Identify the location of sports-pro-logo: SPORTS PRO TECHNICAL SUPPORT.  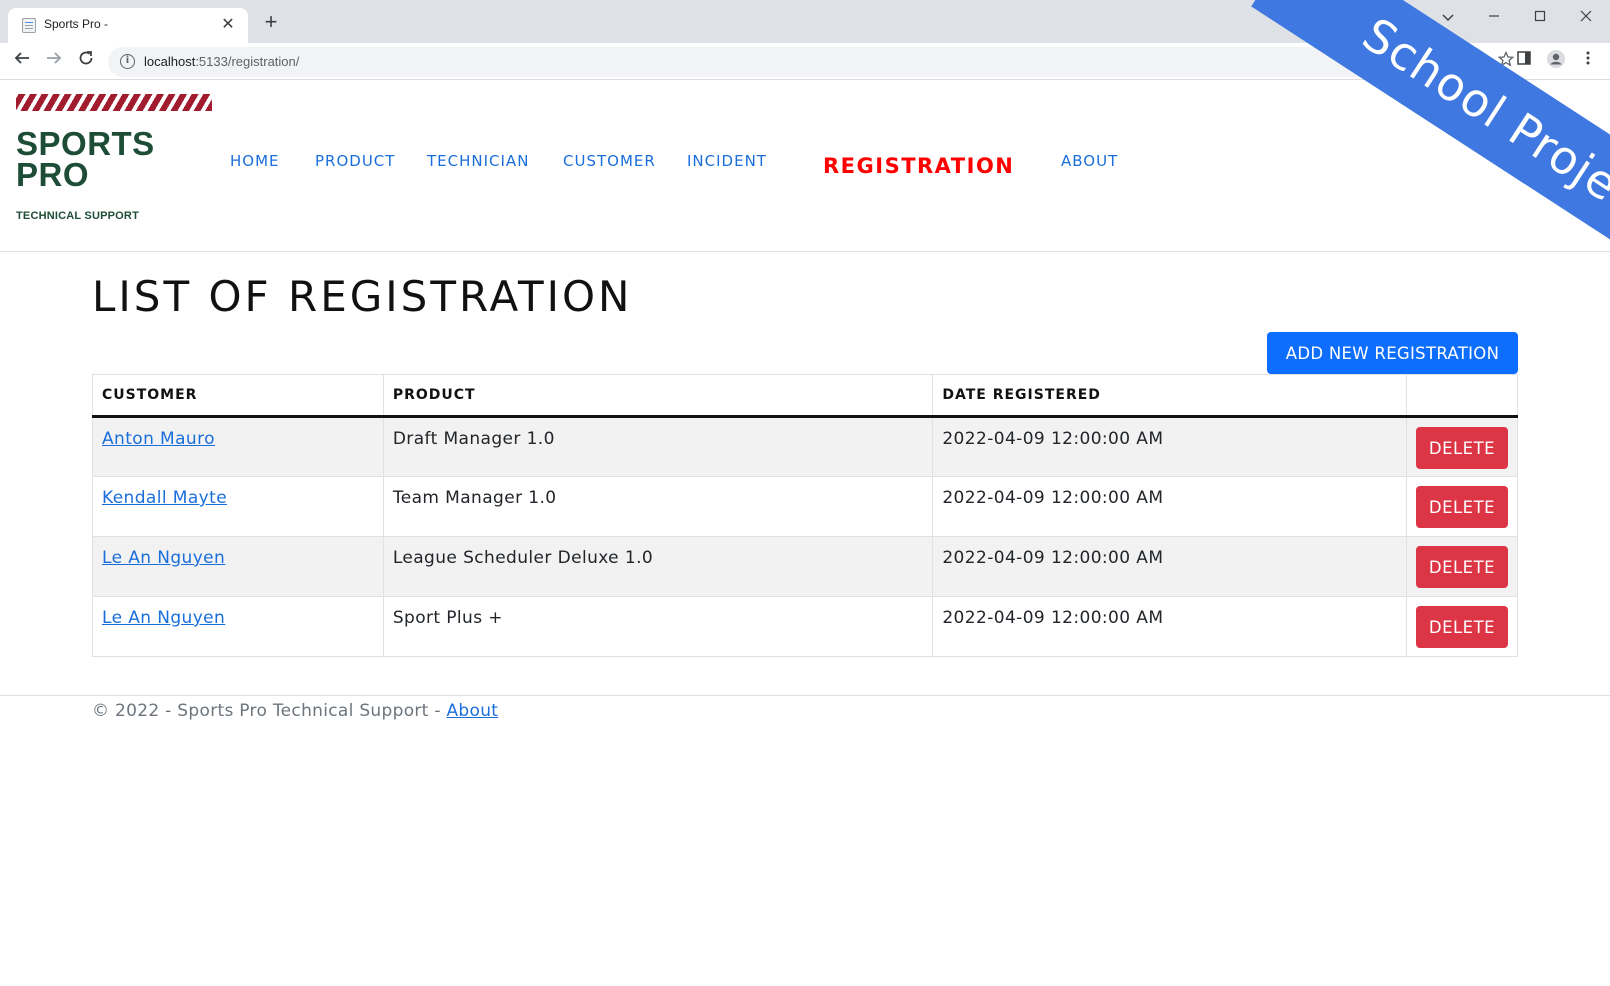
(116, 159).